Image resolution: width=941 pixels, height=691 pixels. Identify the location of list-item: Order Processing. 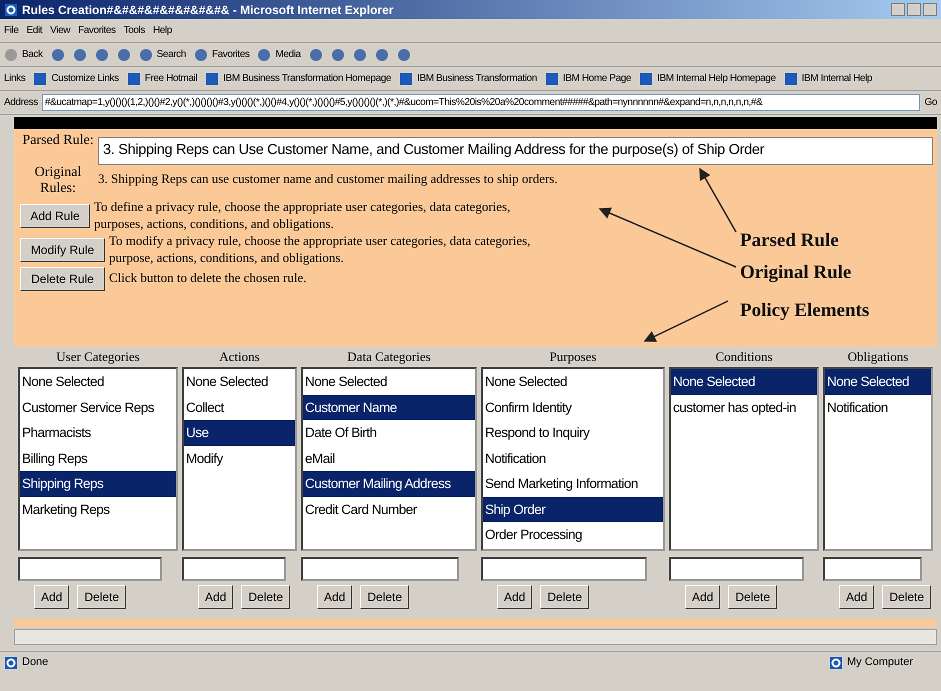
(573, 535).